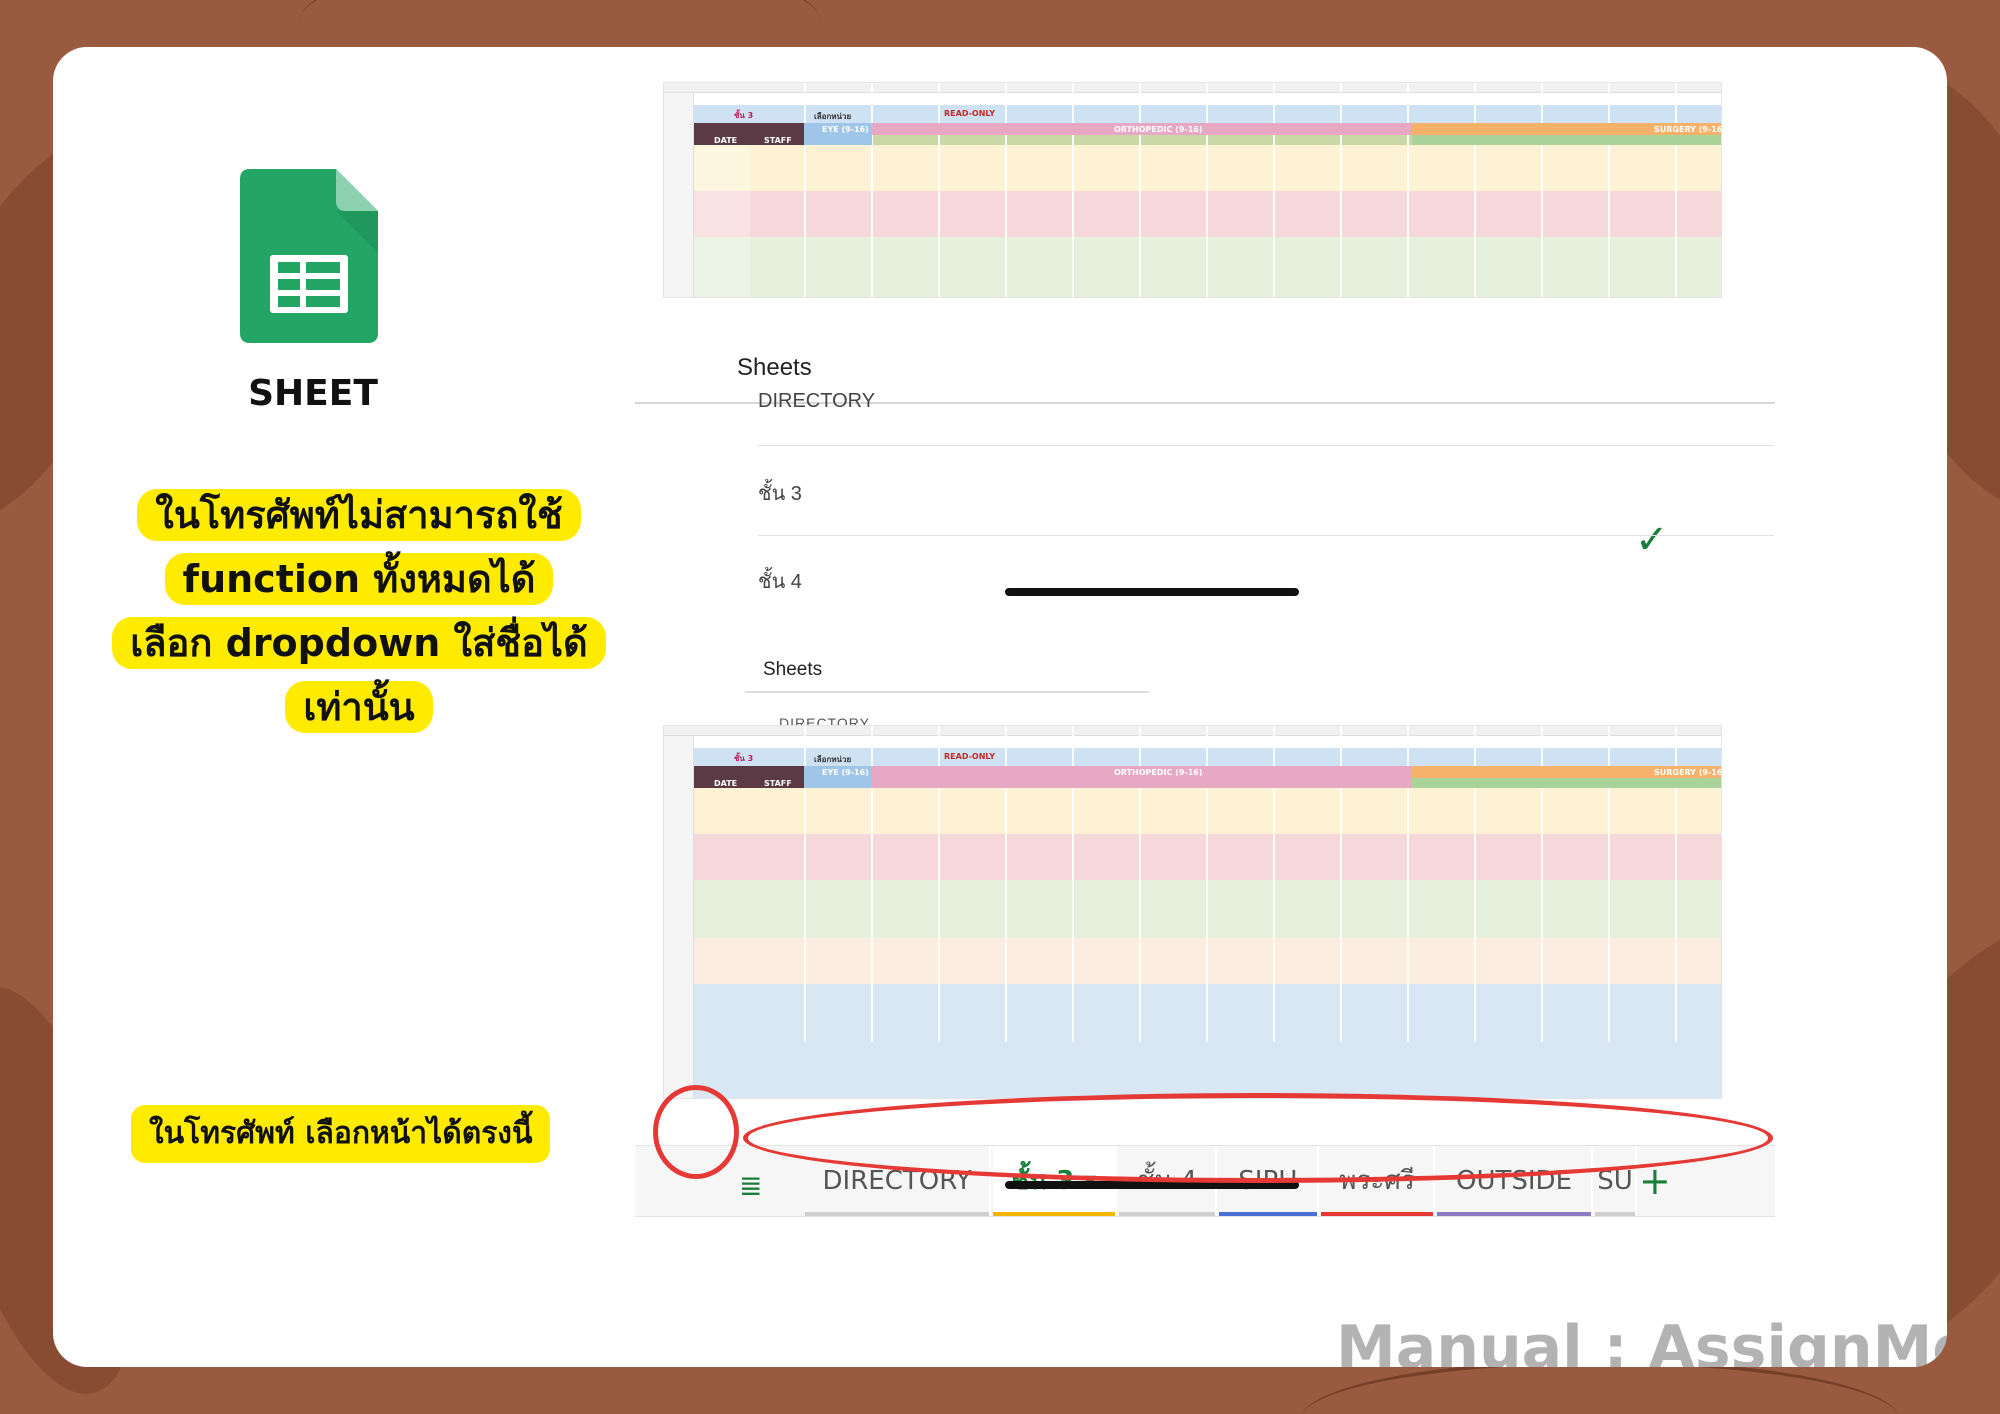  What do you see at coordinates (696, 1132) in the screenshot?
I see `highlight-circle-menu` at bounding box center [696, 1132].